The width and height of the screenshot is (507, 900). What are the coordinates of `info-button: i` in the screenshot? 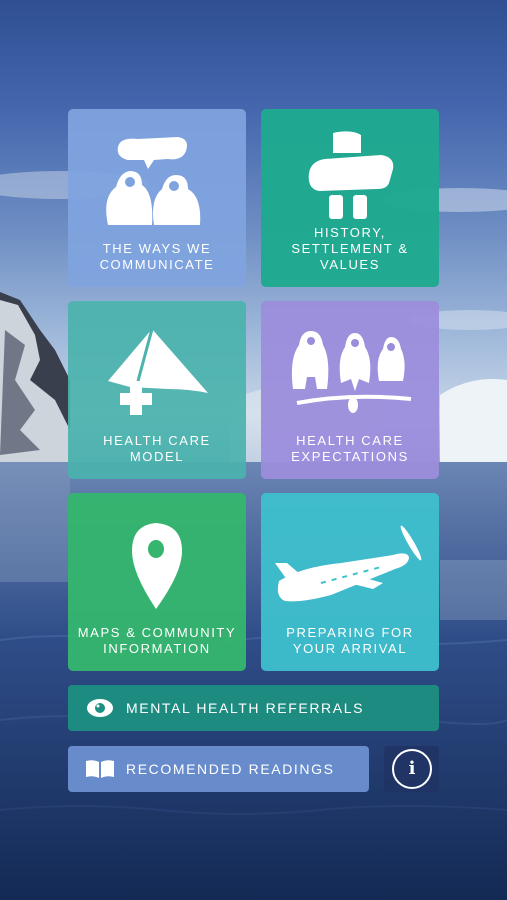 It's located at (411, 769).